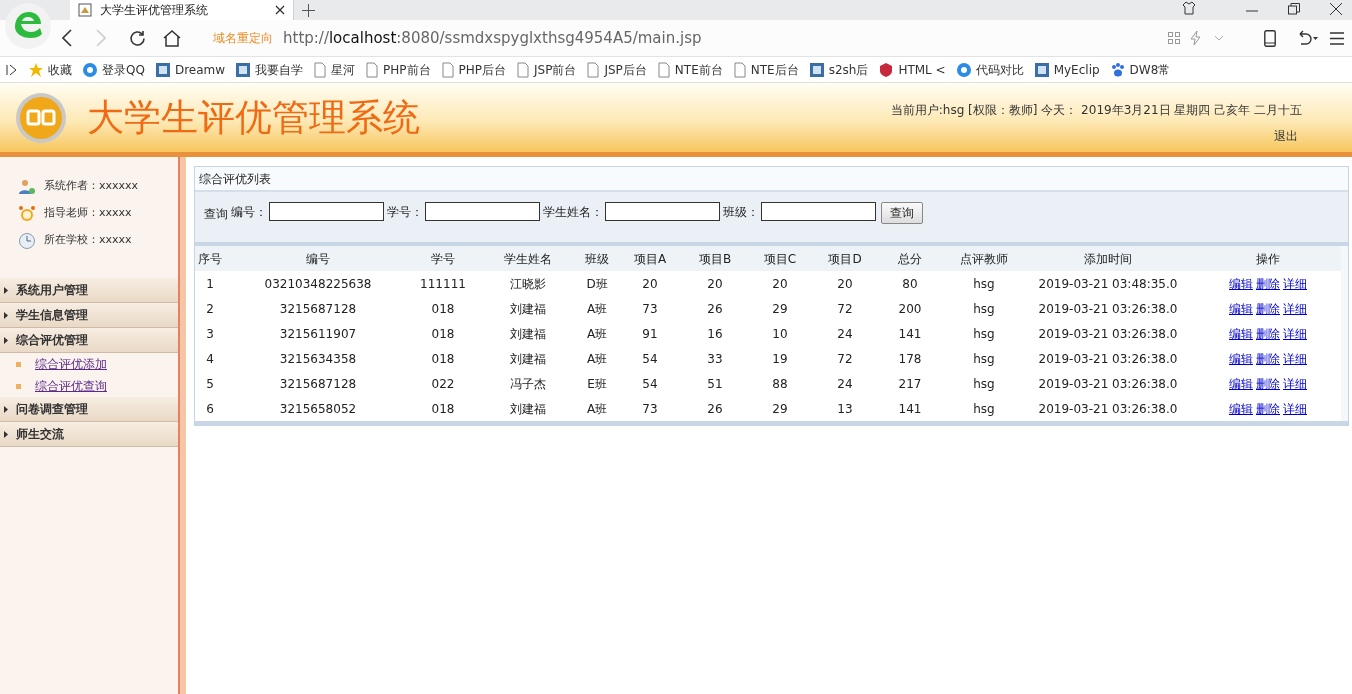  What do you see at coordinates (912, 69) in the screenshot?
I see `bookmark: HTML <` at bounding box center [912, 69].